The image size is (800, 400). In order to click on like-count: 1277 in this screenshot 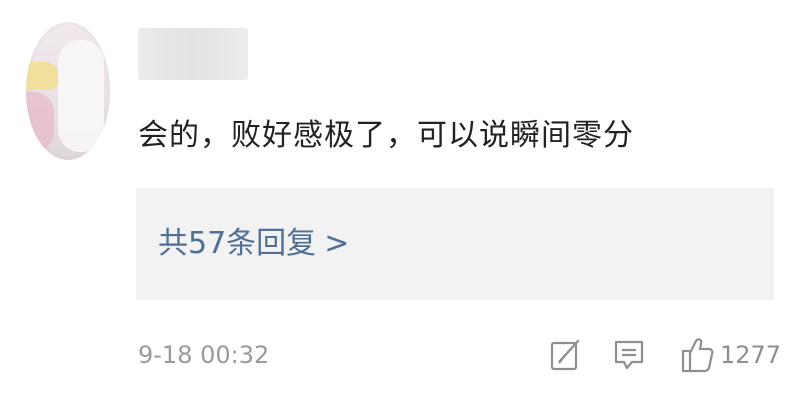, I will do `click(751, 355)`.